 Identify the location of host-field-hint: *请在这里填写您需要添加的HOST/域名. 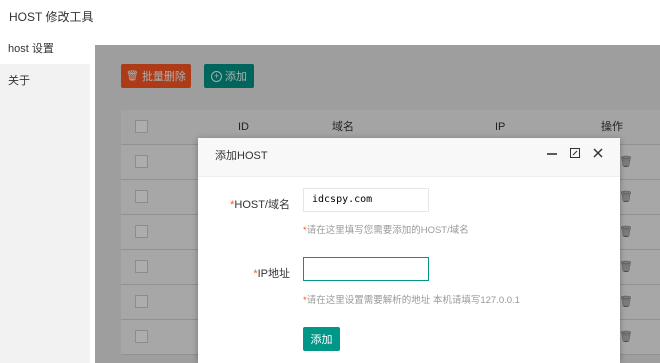
(386, 230).